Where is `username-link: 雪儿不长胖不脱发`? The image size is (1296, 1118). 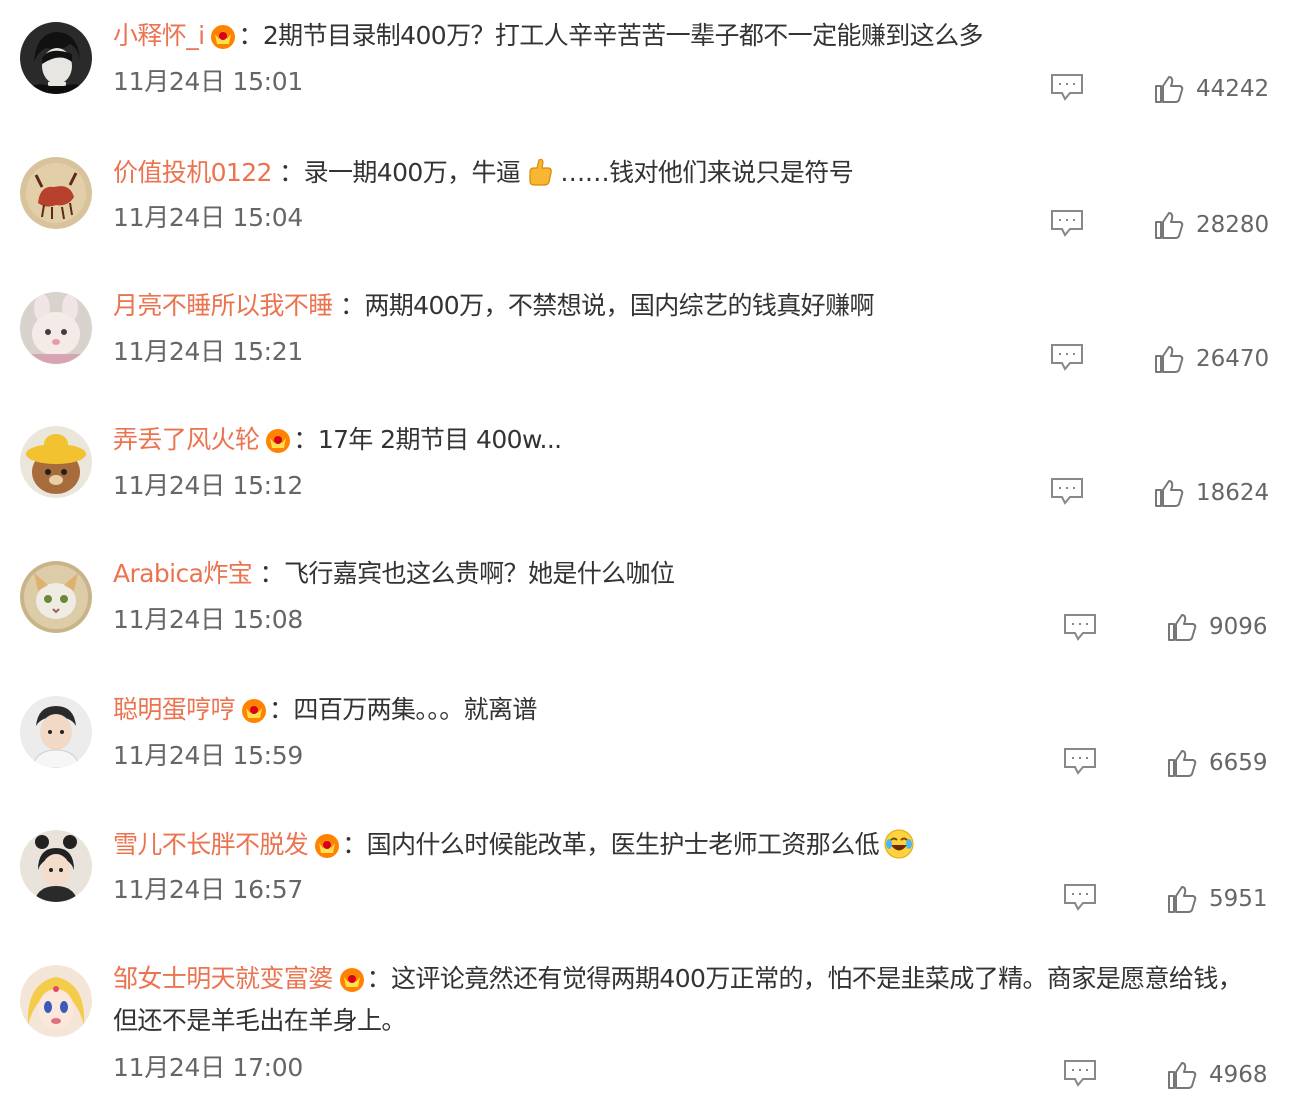 username-link: 雪儿不长胖不脱发 is located at coordinates (211, 844).